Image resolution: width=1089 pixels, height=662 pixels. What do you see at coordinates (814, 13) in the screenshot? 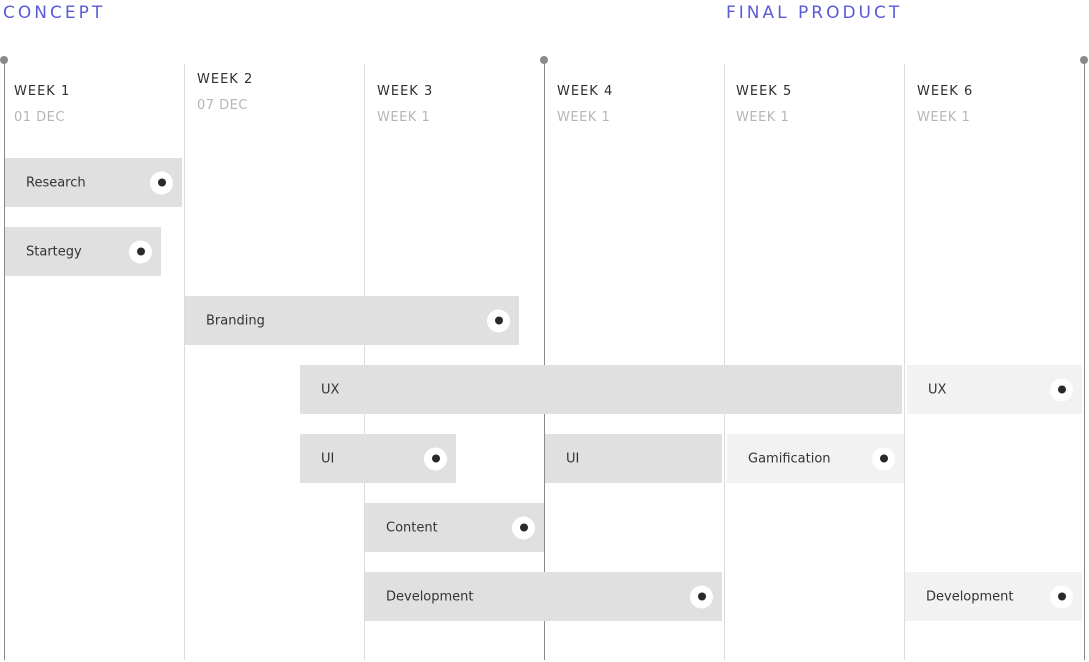
I see `phase-title-final-product: FINAL PRODUCT` at bounding box center [814, 13].